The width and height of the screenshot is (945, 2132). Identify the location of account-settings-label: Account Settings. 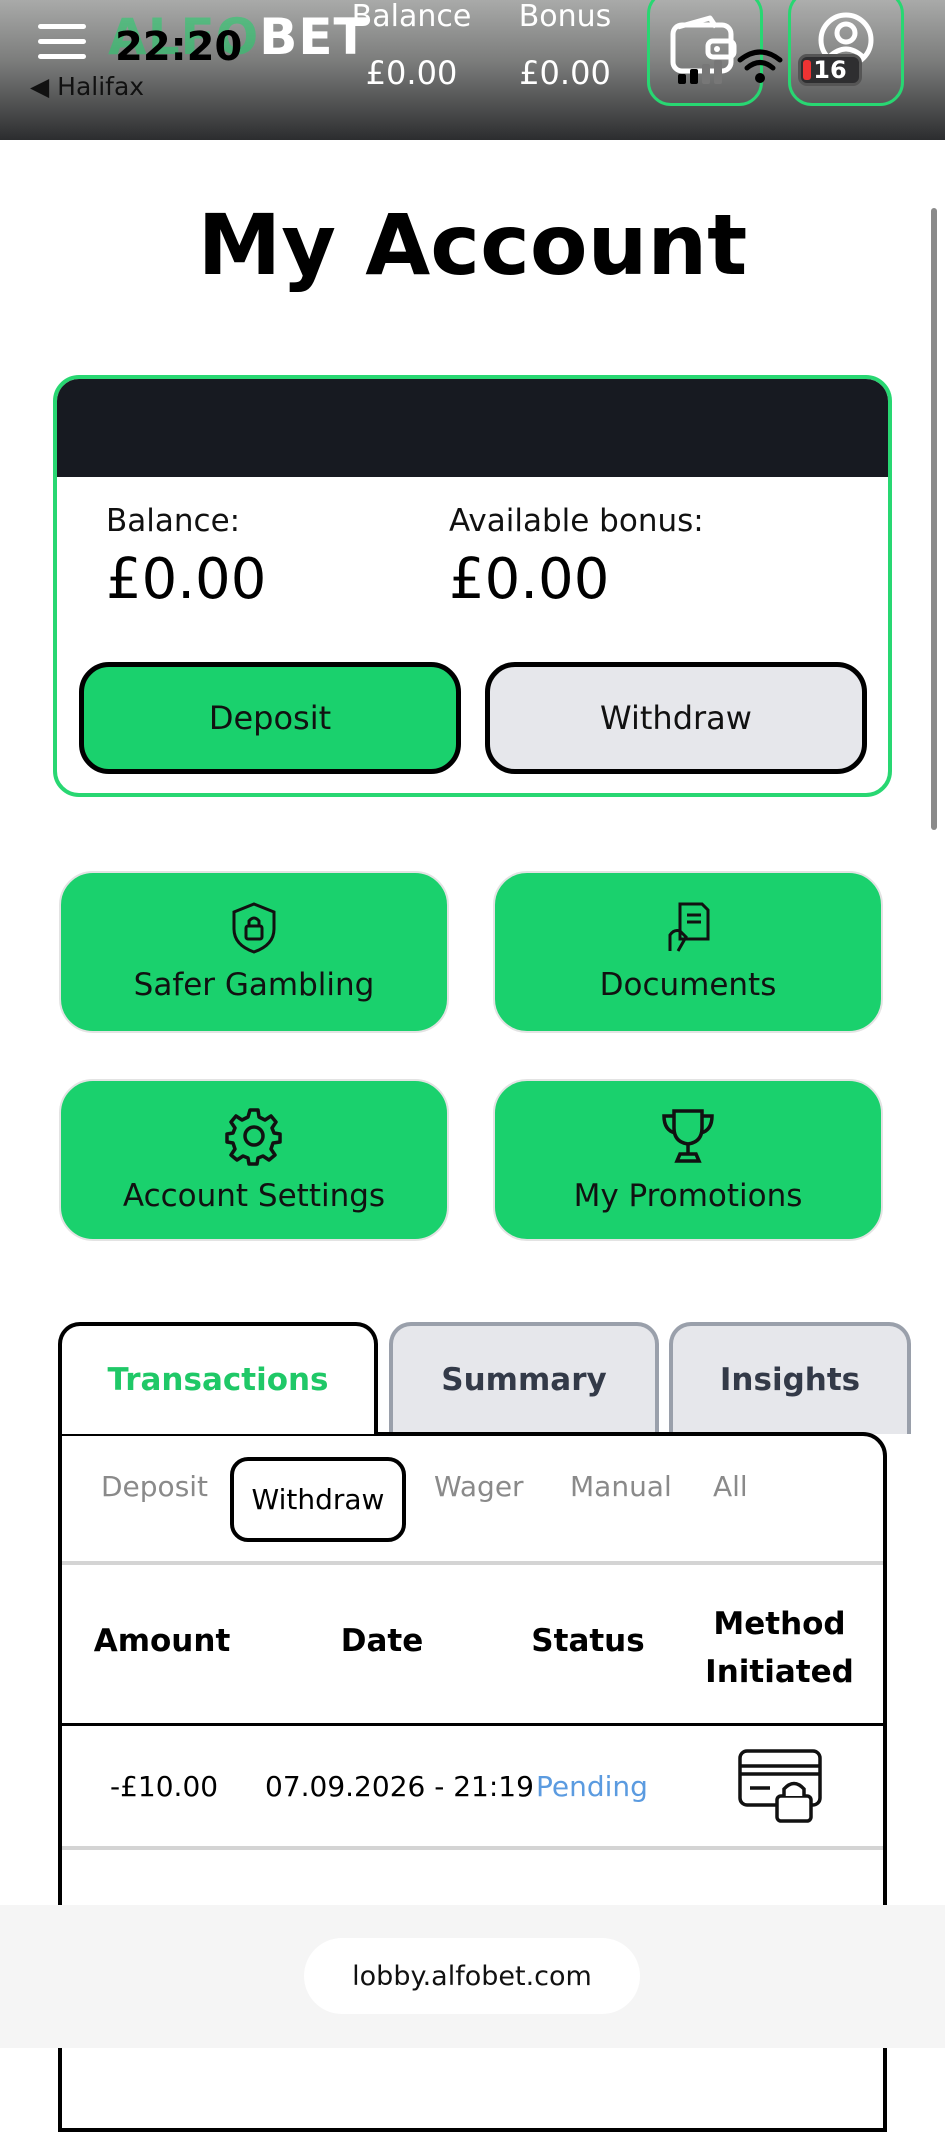
(254, 1196).